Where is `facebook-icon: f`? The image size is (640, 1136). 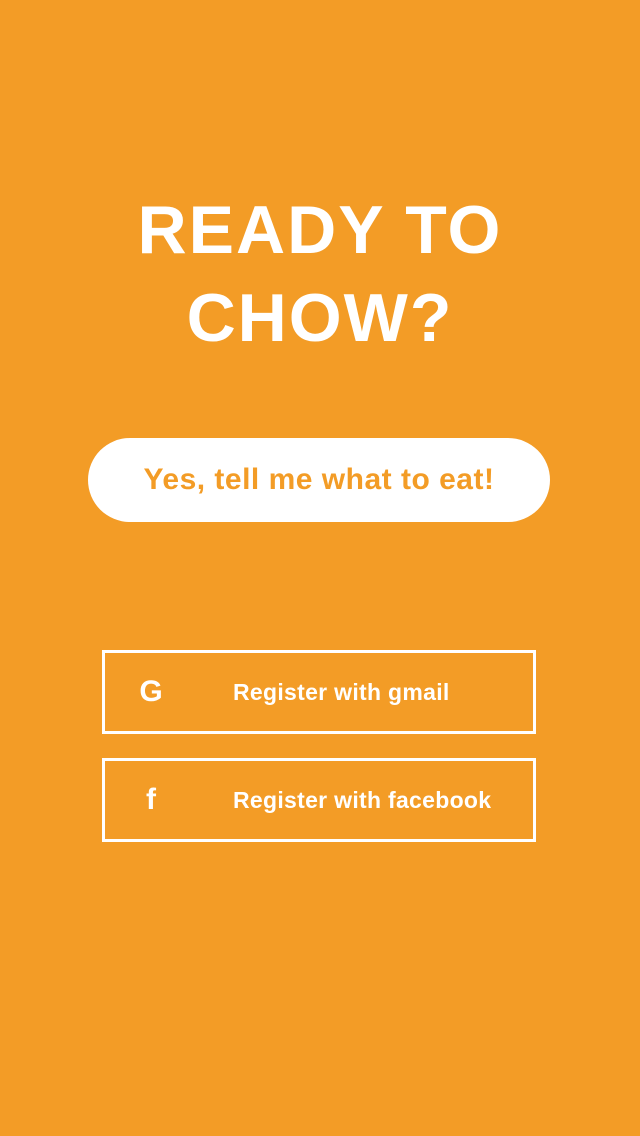
facebook-icon: f is located at coordinates (151, 799).